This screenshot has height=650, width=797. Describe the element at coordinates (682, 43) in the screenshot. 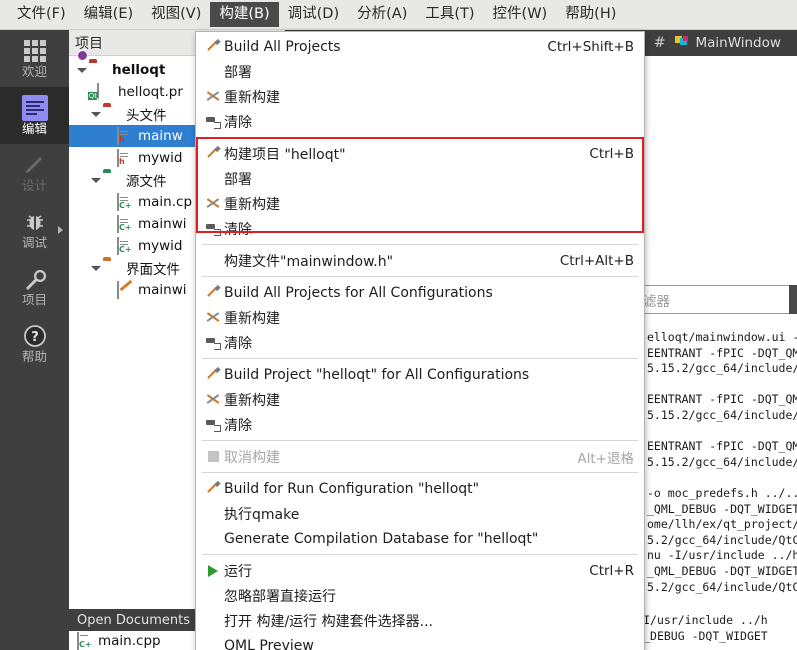

I see `qt-designer-icon` at that location.